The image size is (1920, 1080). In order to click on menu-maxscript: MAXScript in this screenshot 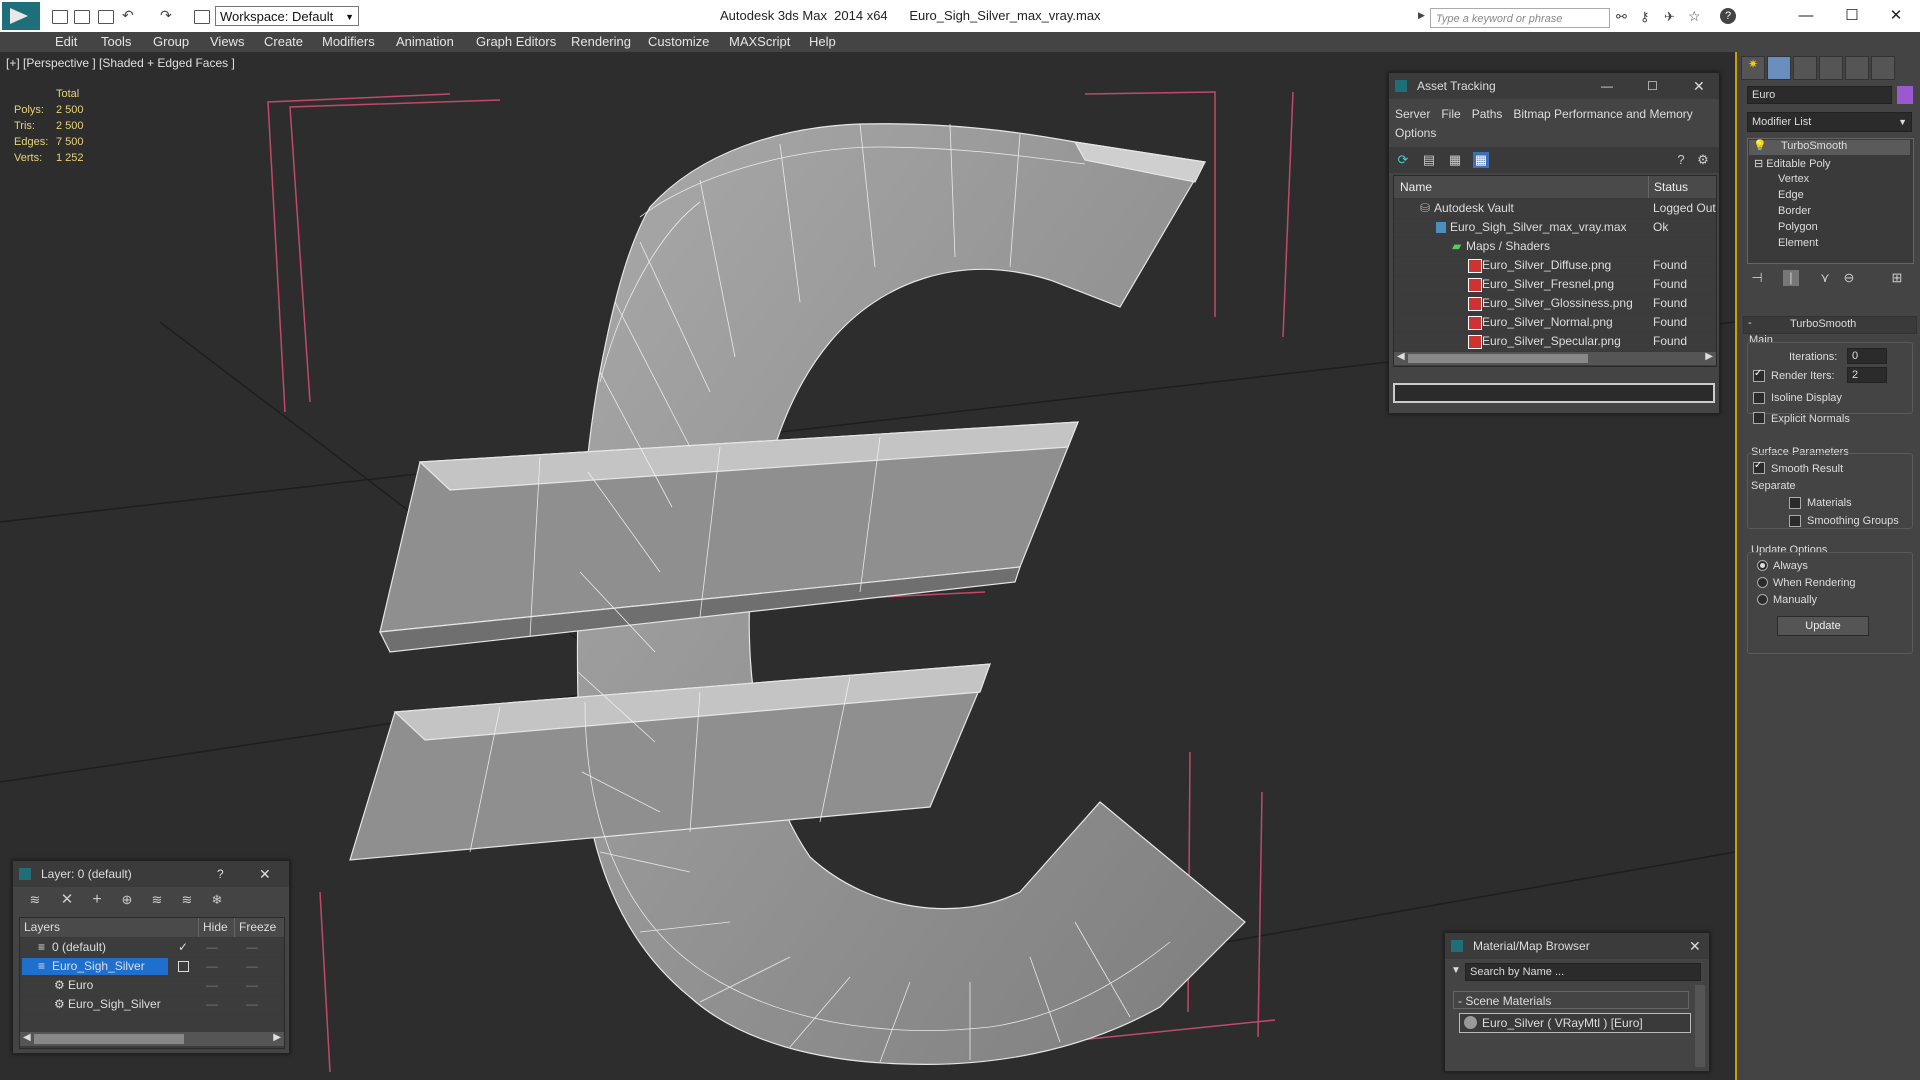, I will do `click(759, 41)`.